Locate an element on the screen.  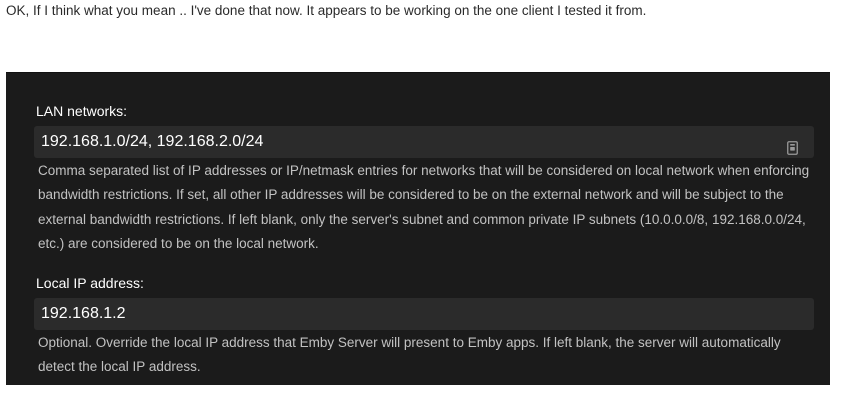
local-ip-value: 192.168.1.2 is located at coordinates (83, 313).